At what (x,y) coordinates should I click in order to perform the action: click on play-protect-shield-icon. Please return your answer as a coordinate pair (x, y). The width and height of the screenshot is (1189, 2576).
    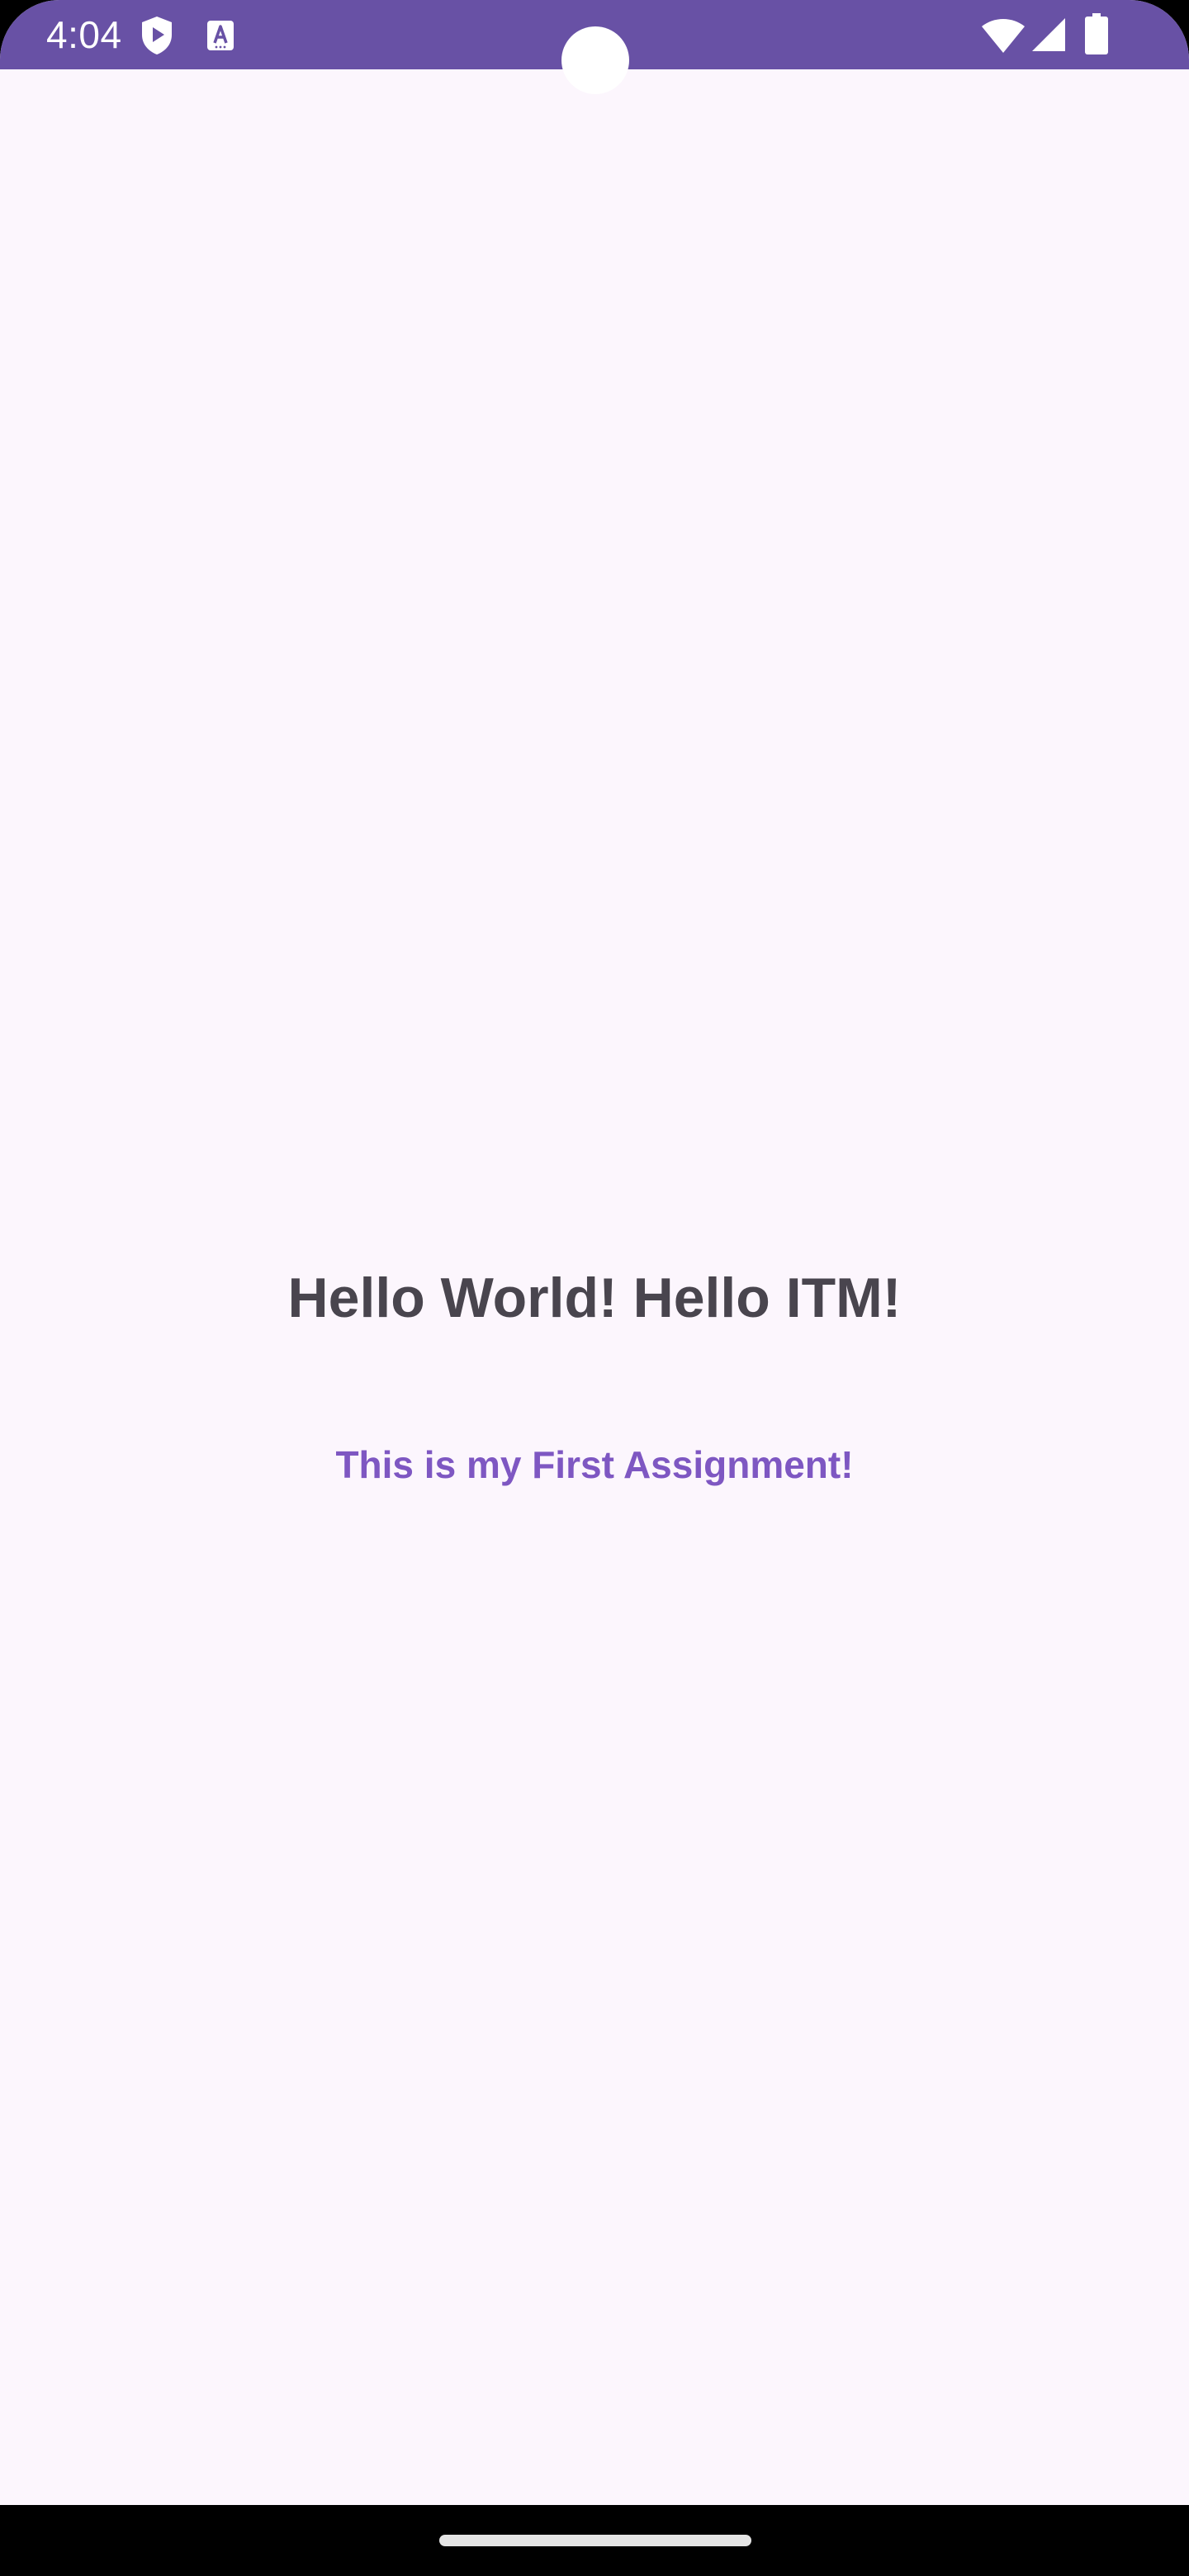
    Looking at the image, I should click on (157, 35).